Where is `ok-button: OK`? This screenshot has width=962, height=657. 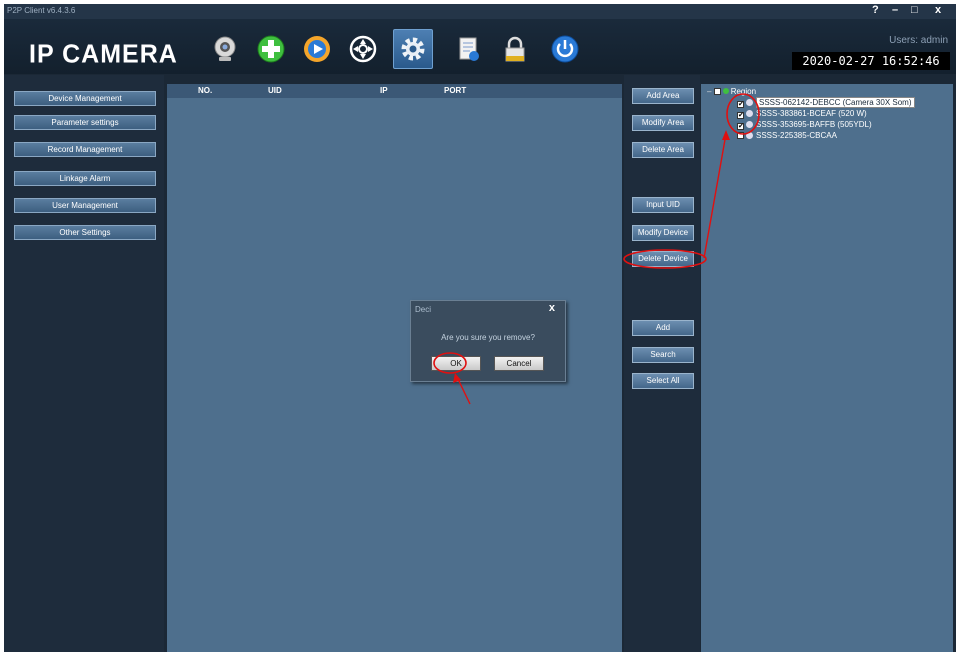 ok-button: OK is located at coordinates (456, 363).